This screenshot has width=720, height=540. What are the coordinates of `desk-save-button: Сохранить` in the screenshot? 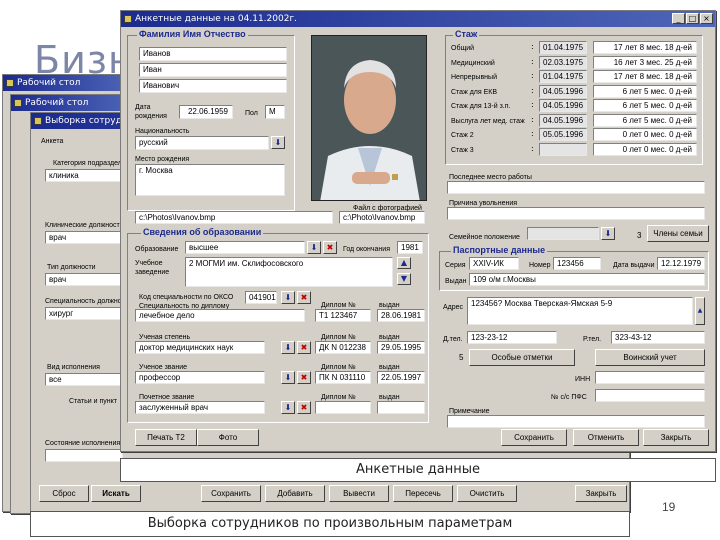 It's located at (231, 493).